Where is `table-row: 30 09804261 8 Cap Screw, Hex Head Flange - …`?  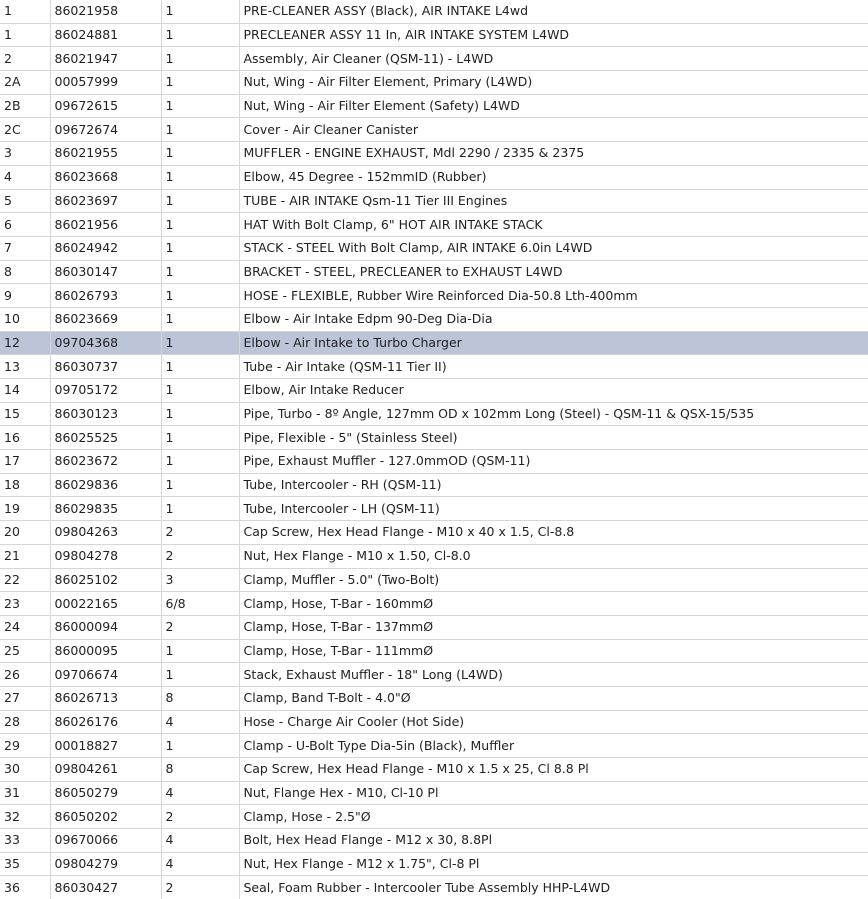 table-row: 30 09804261 8 Cap Screw, Hex Head Flange - … is located at coordinates (434, 769).